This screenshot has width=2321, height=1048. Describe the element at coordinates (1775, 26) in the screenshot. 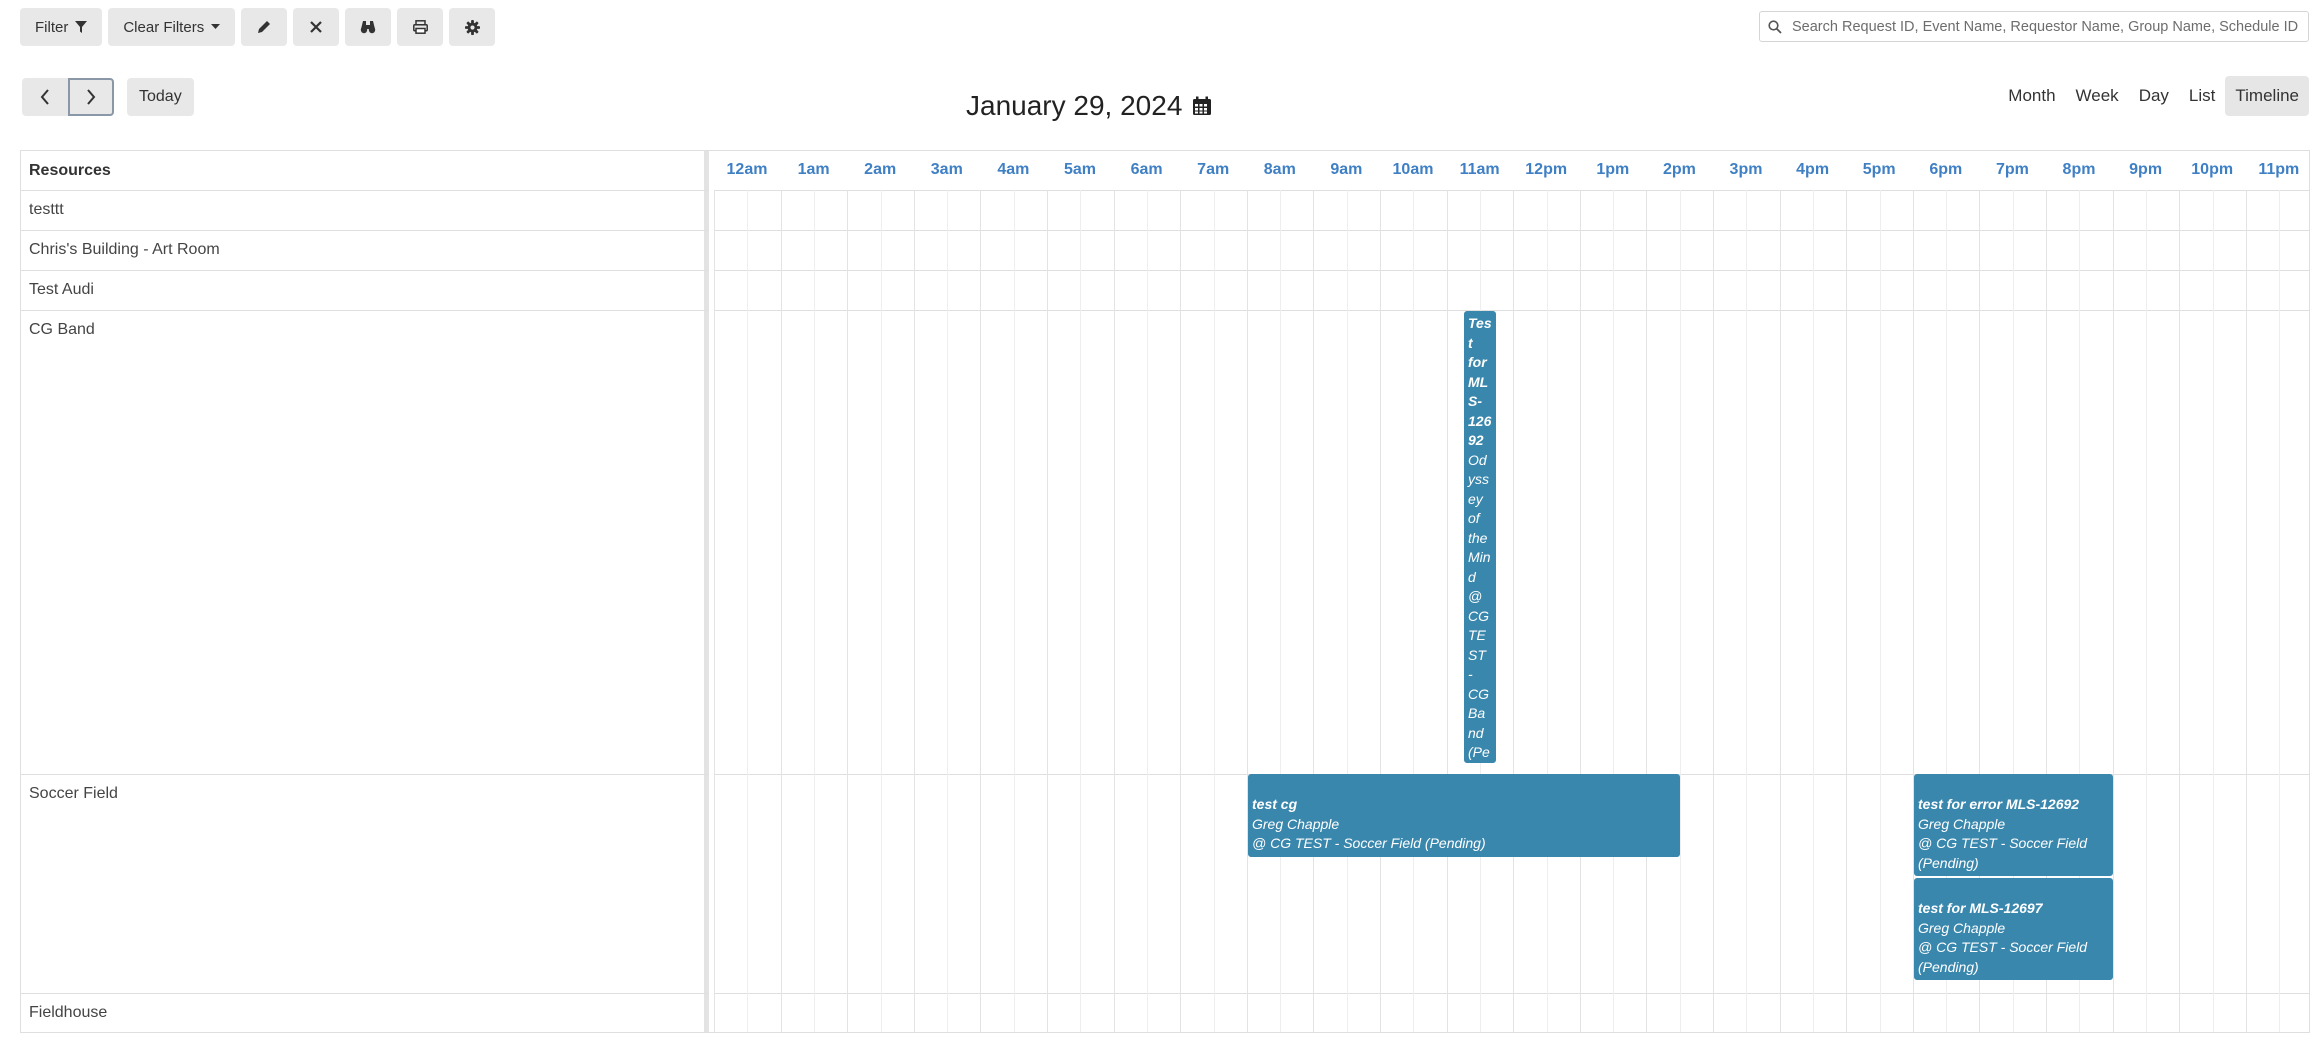

I see `search-icon` at that location.